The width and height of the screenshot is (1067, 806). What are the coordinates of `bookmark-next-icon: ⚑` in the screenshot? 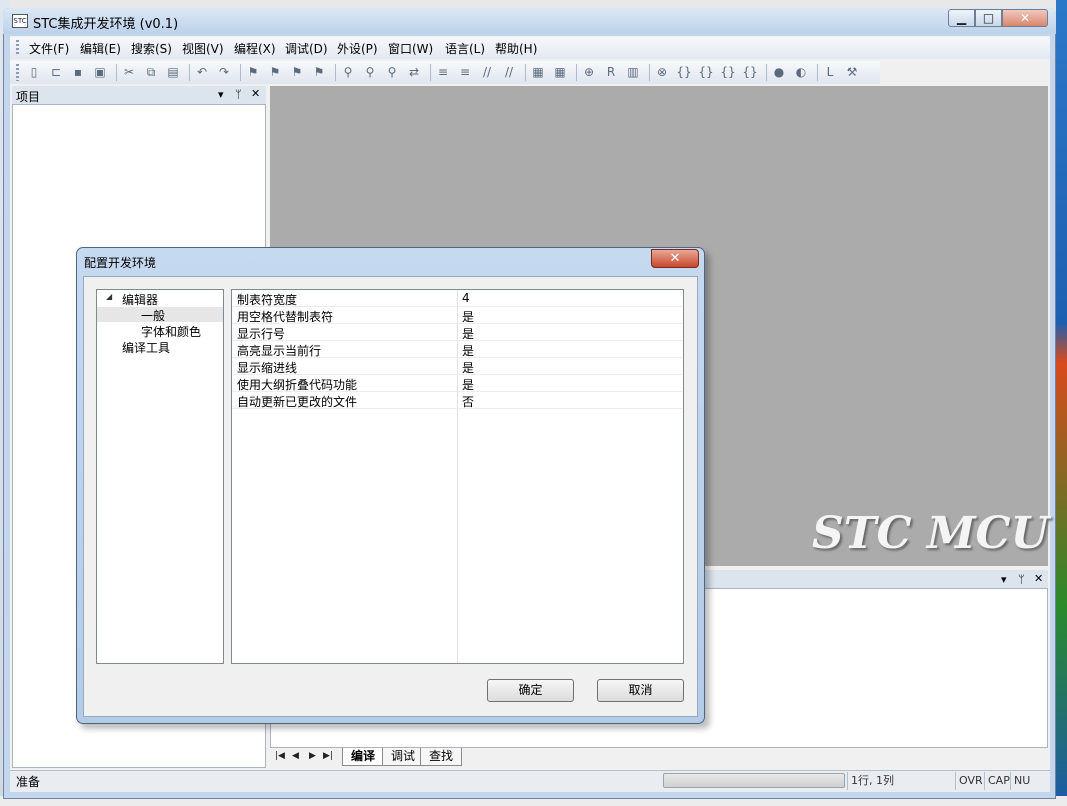 It's located at (275, 72).